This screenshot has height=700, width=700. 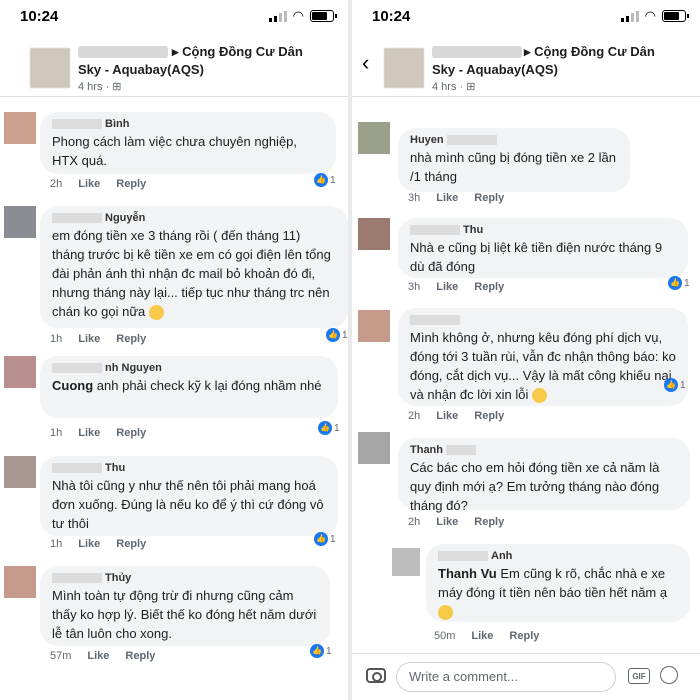 I want to click on comment-author: Thanh, so click(x=544, y=450).